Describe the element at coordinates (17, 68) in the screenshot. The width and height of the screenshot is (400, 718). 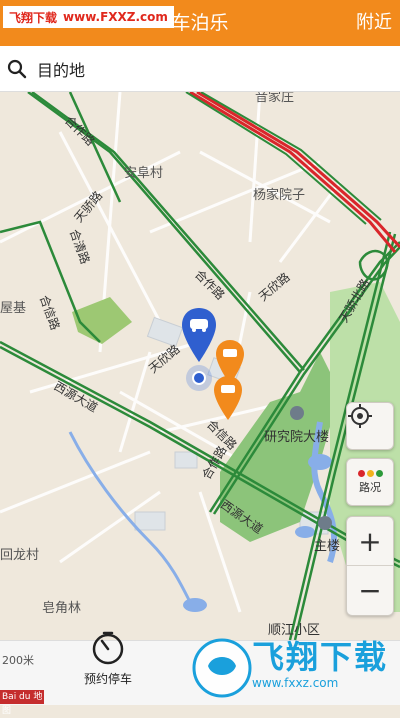
I see `search-icon` at that location.